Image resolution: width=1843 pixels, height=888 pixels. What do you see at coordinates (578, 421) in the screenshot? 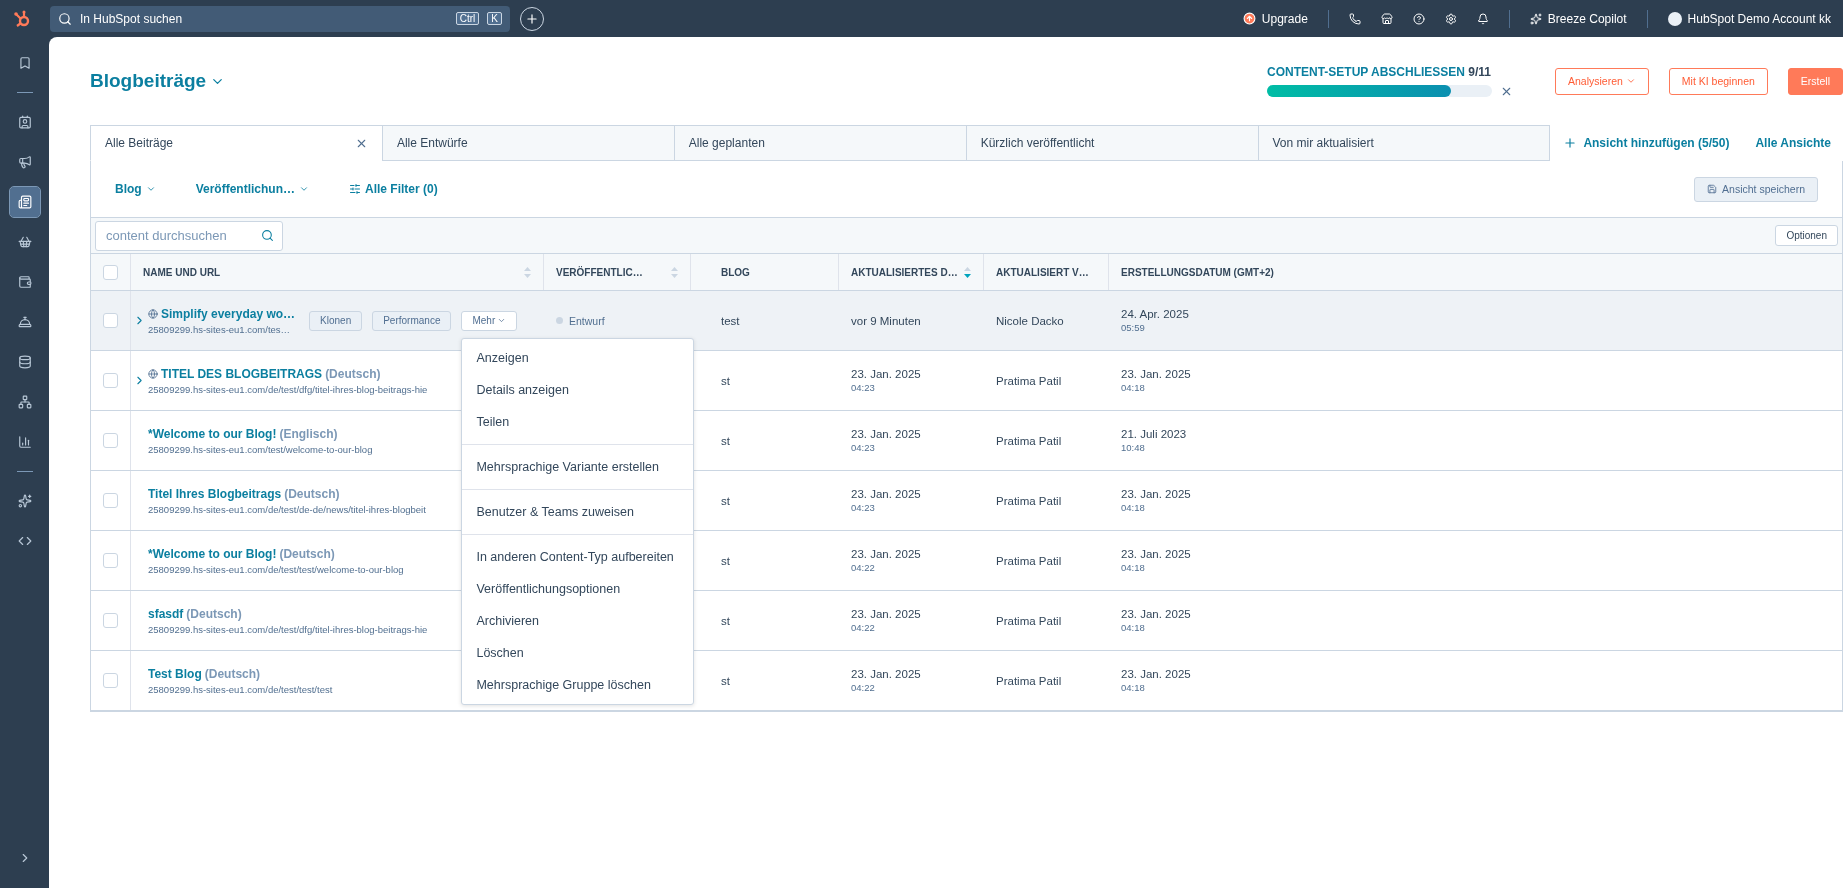
I see `menu-item: Teilen` at bounding box center [578, 421].